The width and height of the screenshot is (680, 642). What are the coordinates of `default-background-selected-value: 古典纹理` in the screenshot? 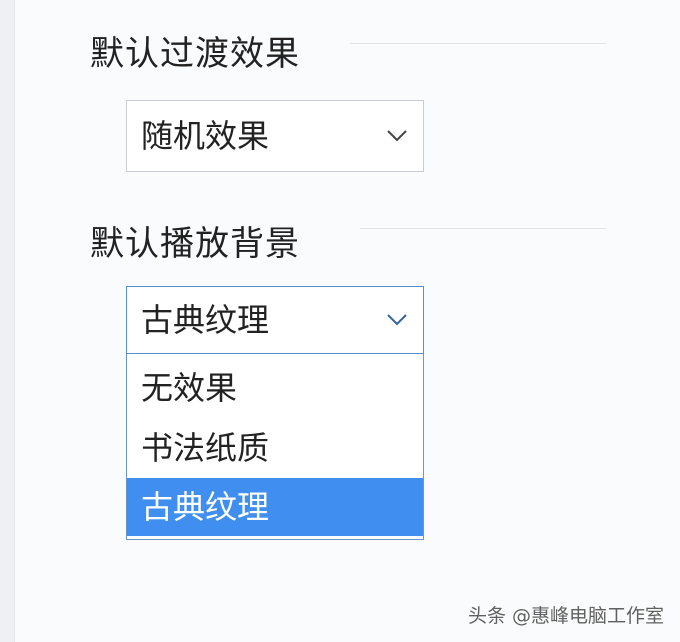 It's located at (205, 320).